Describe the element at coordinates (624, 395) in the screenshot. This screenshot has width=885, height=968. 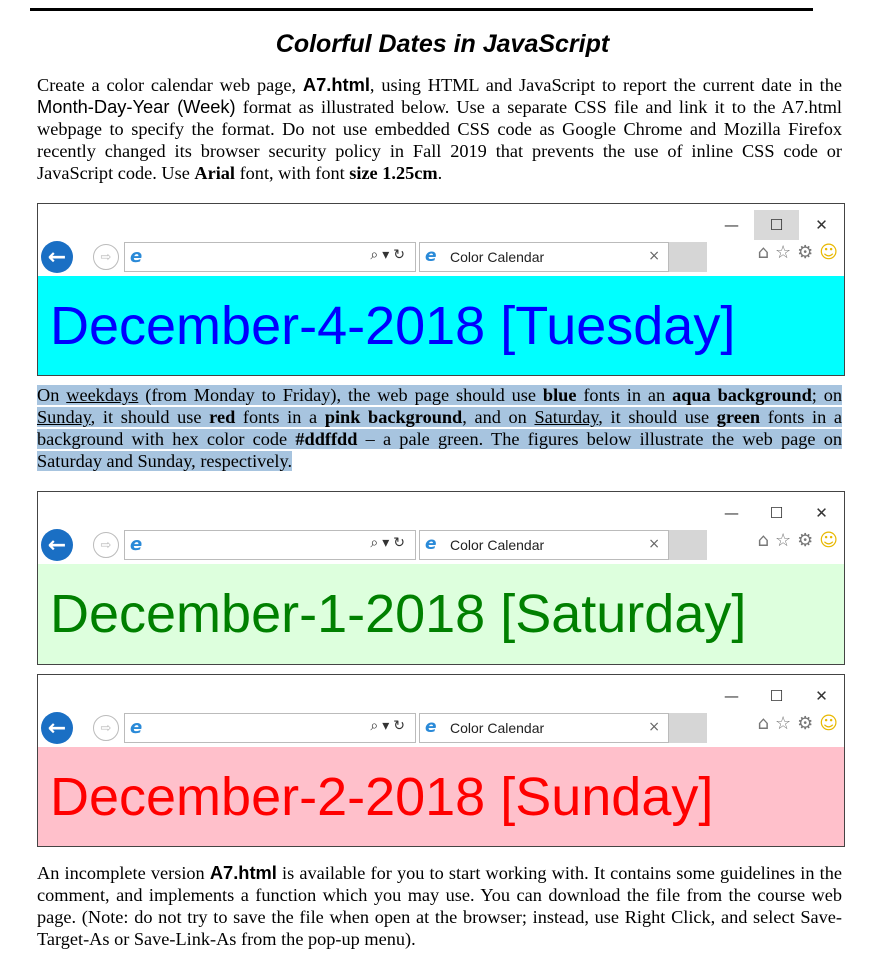
I see `text: fonts in an` at that location.